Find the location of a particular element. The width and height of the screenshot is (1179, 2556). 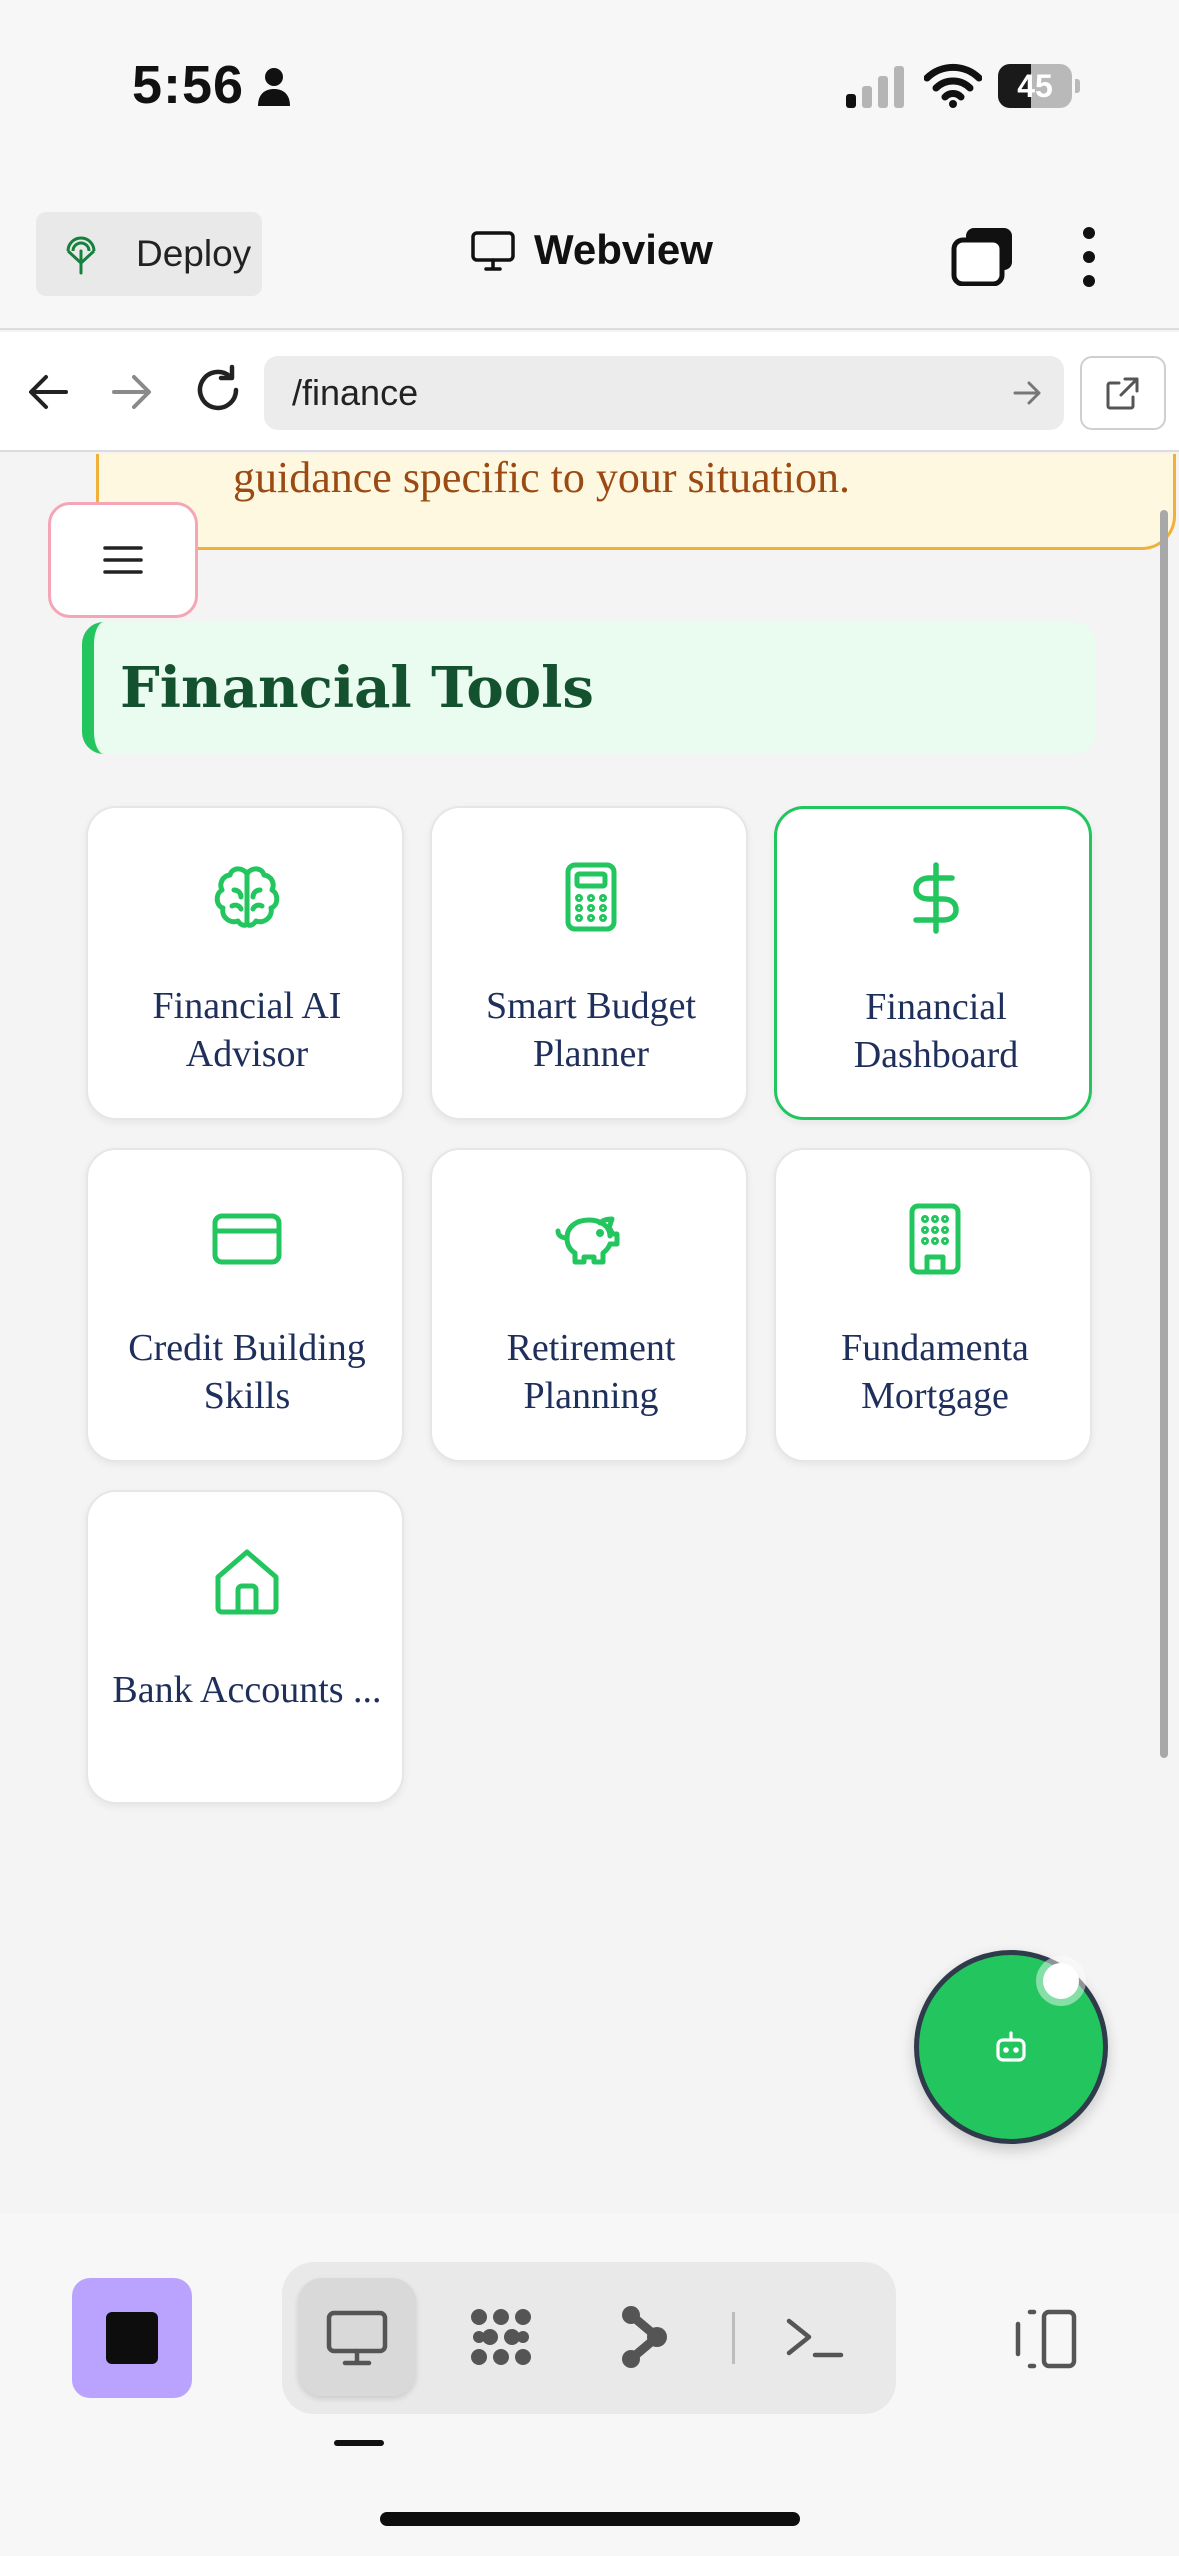

status-time: 5:56 is located at coordinates (188, 85).